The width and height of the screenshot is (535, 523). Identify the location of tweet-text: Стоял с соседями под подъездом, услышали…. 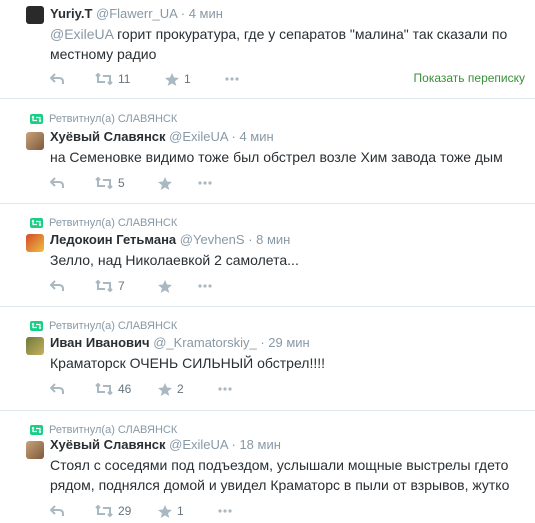
(280, 475).